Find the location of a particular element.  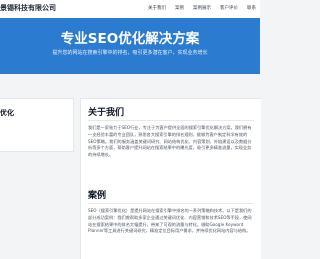

nav-item-showcase: 案例展示 is located at coordinates (202, 8).